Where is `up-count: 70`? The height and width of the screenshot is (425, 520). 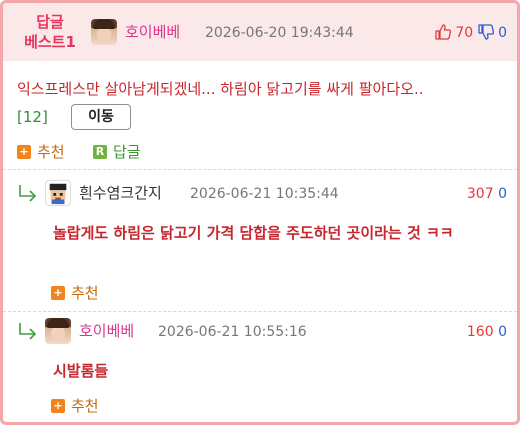 up-count: 70 is located at coordinates (464, 33).